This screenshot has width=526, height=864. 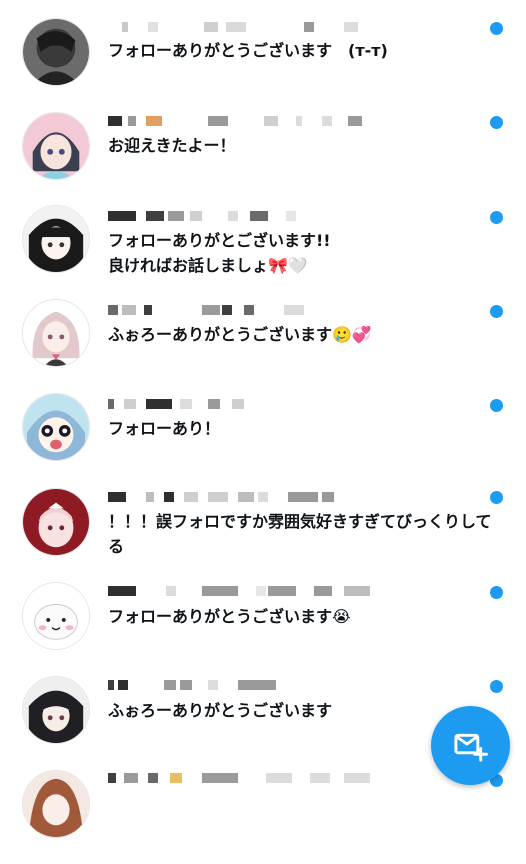 I want to click on compose-message-button, so click(x=470, y=745).